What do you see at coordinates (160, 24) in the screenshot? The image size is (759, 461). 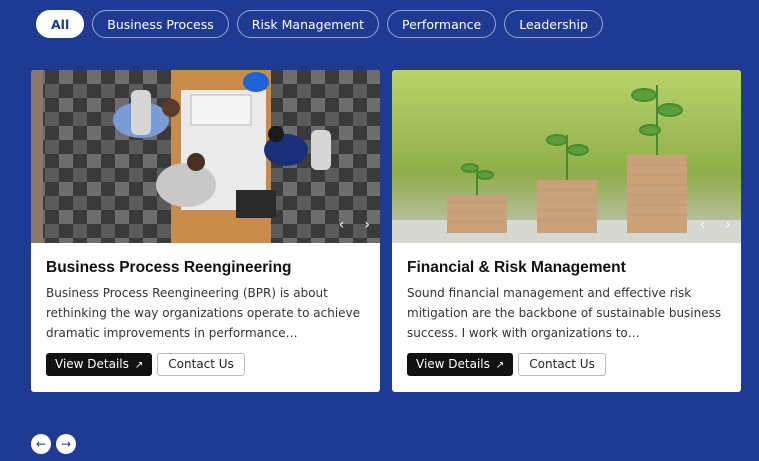 I see `filter-chip-business-process: Business Process` at bounding box center [160, 24].